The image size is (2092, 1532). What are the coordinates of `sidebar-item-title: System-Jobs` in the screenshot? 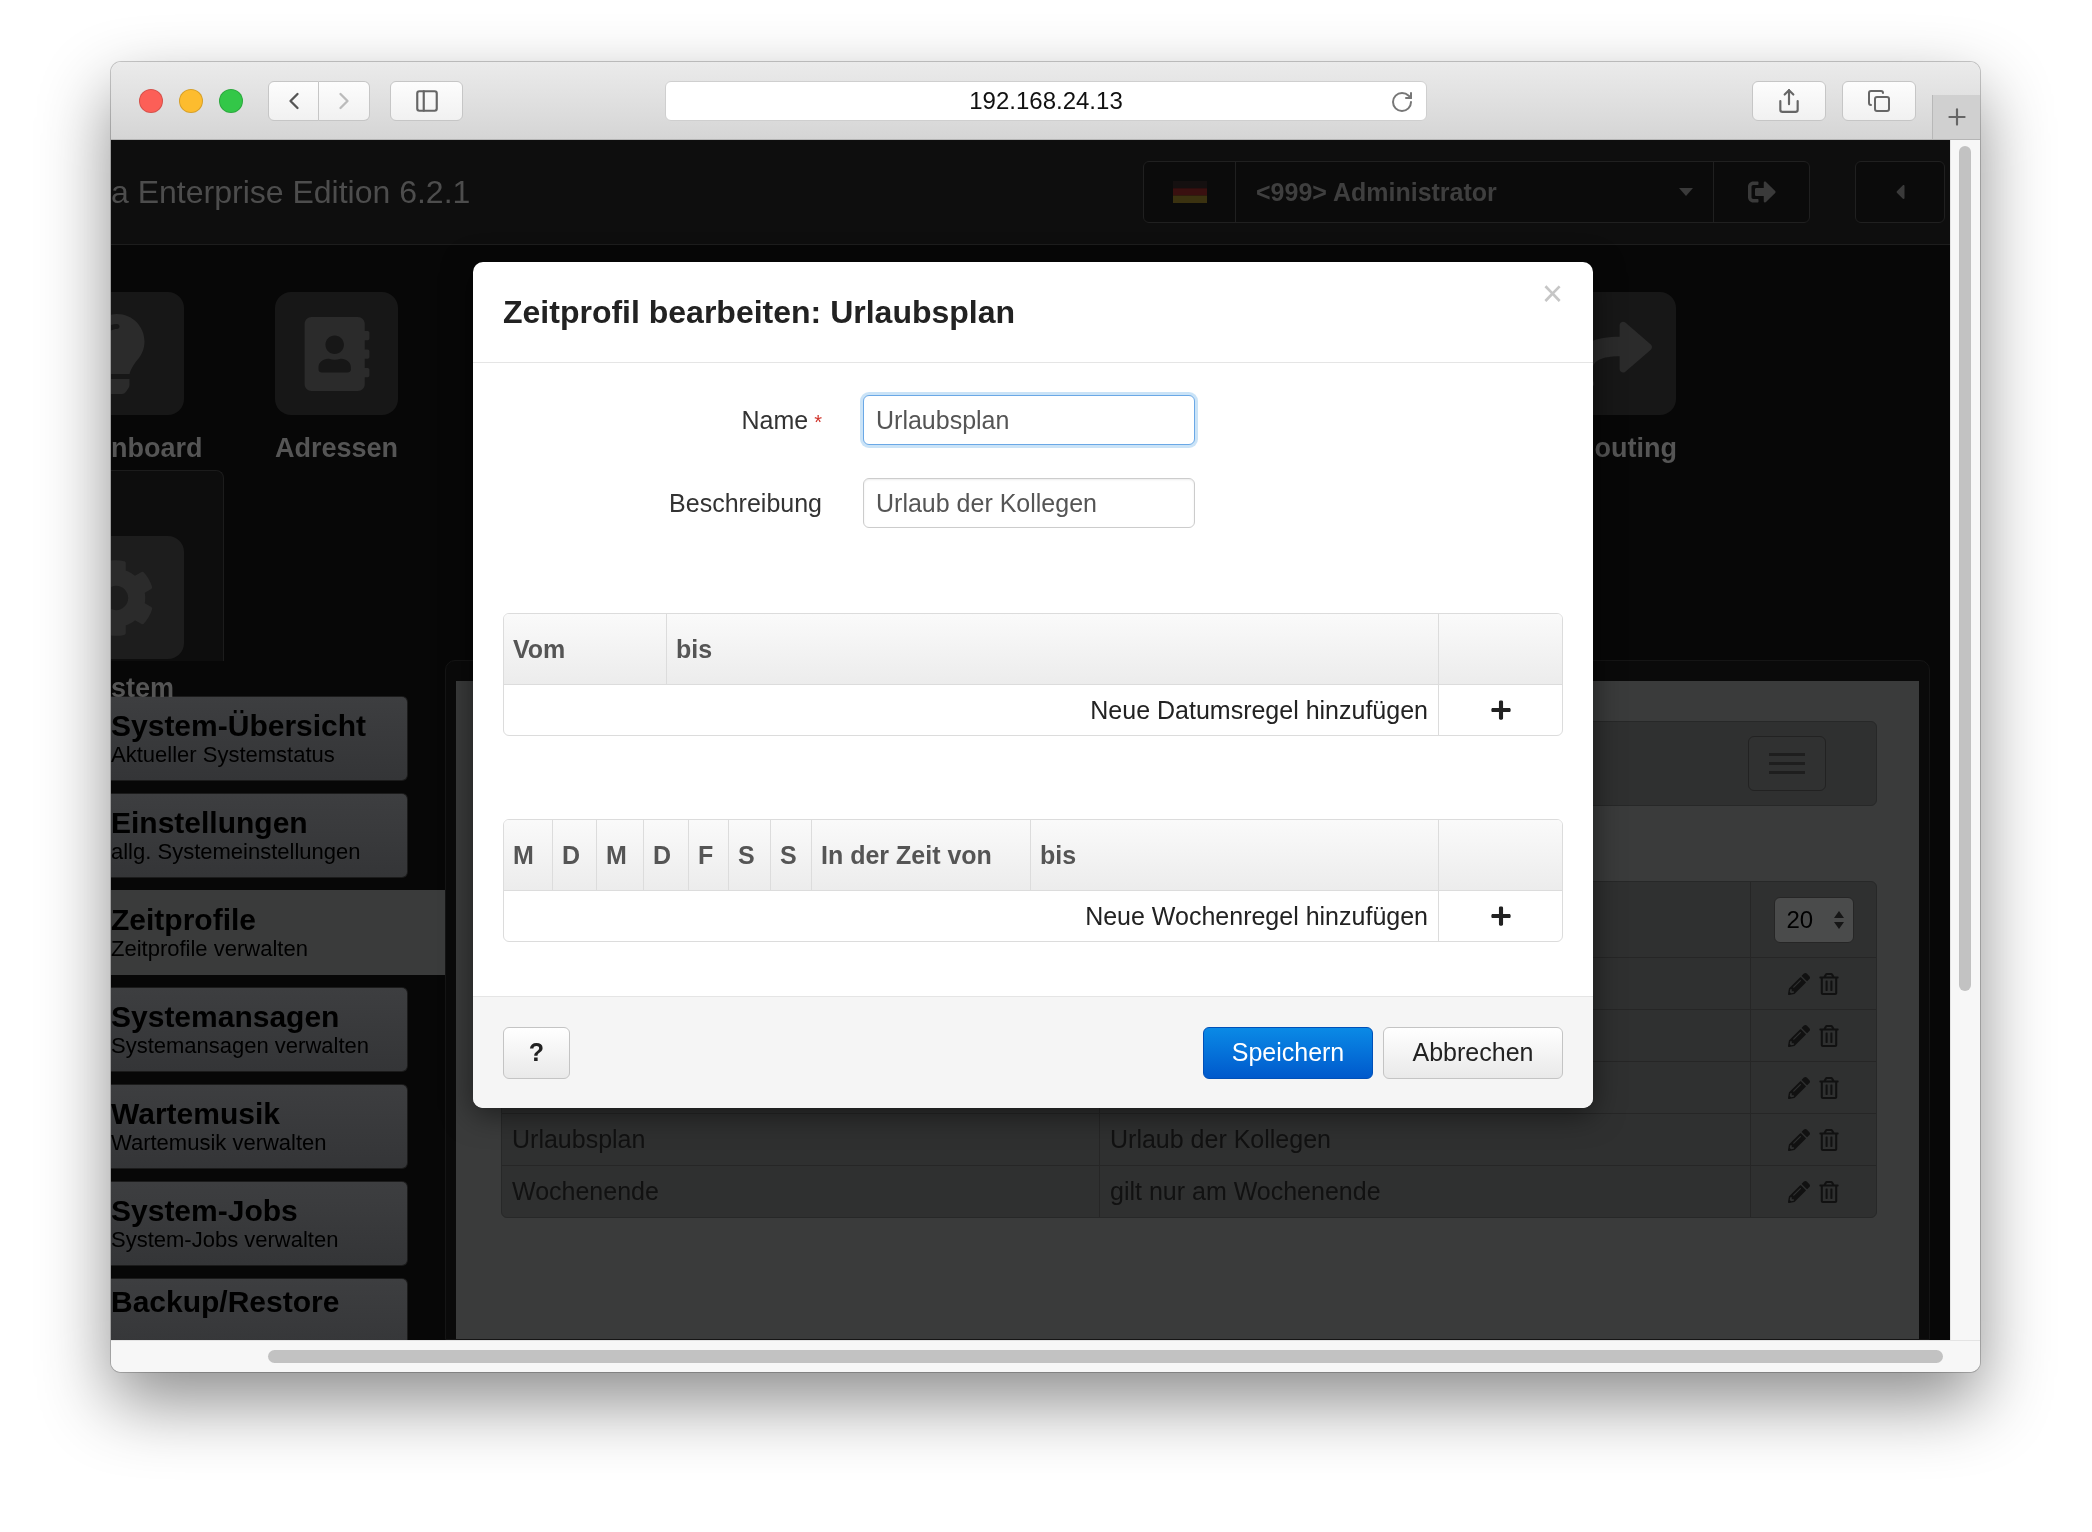 It's located at (205, 1210).